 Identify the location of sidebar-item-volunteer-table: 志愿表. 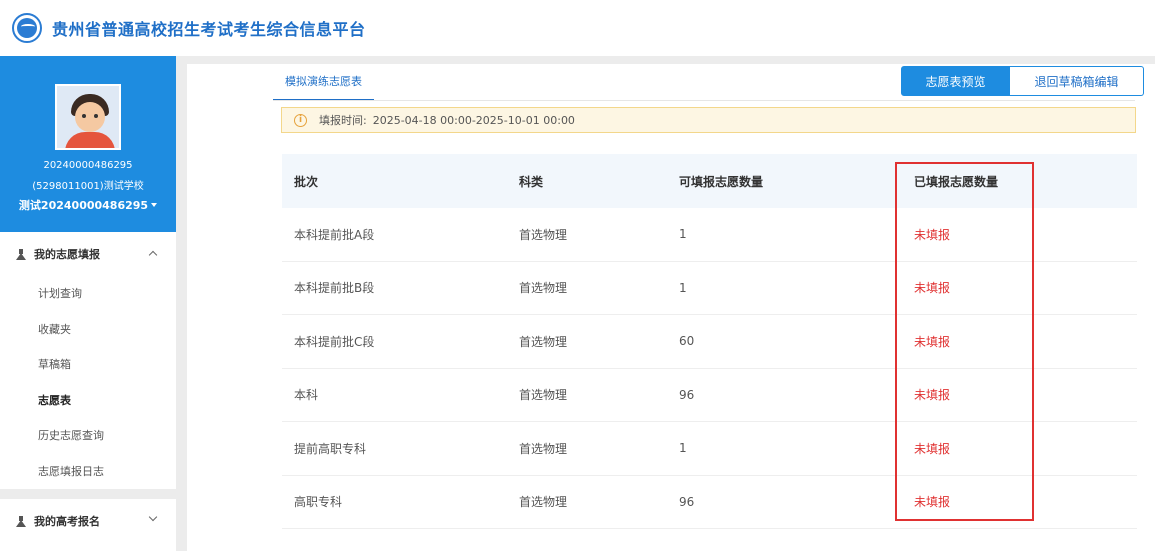
(88, 401).